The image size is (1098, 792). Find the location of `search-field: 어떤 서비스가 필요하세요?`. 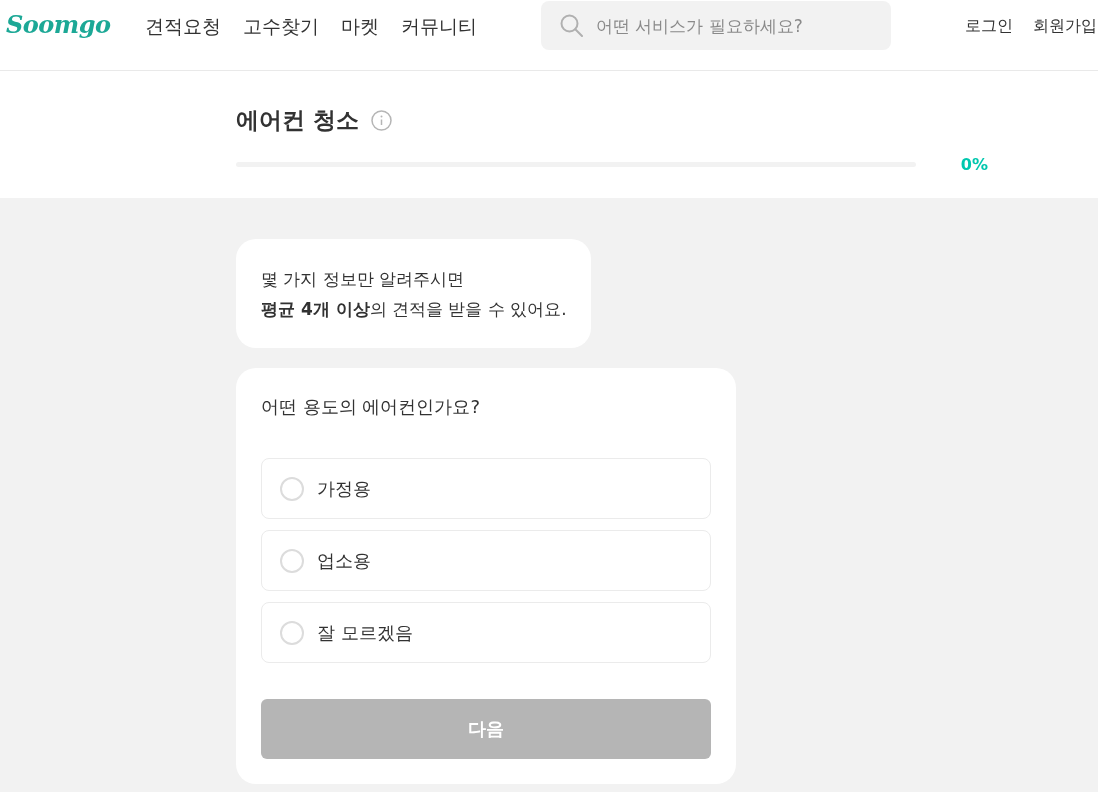

search-field: 어떤 서비스가 필요하세요? is located at coordinates (716, 25).